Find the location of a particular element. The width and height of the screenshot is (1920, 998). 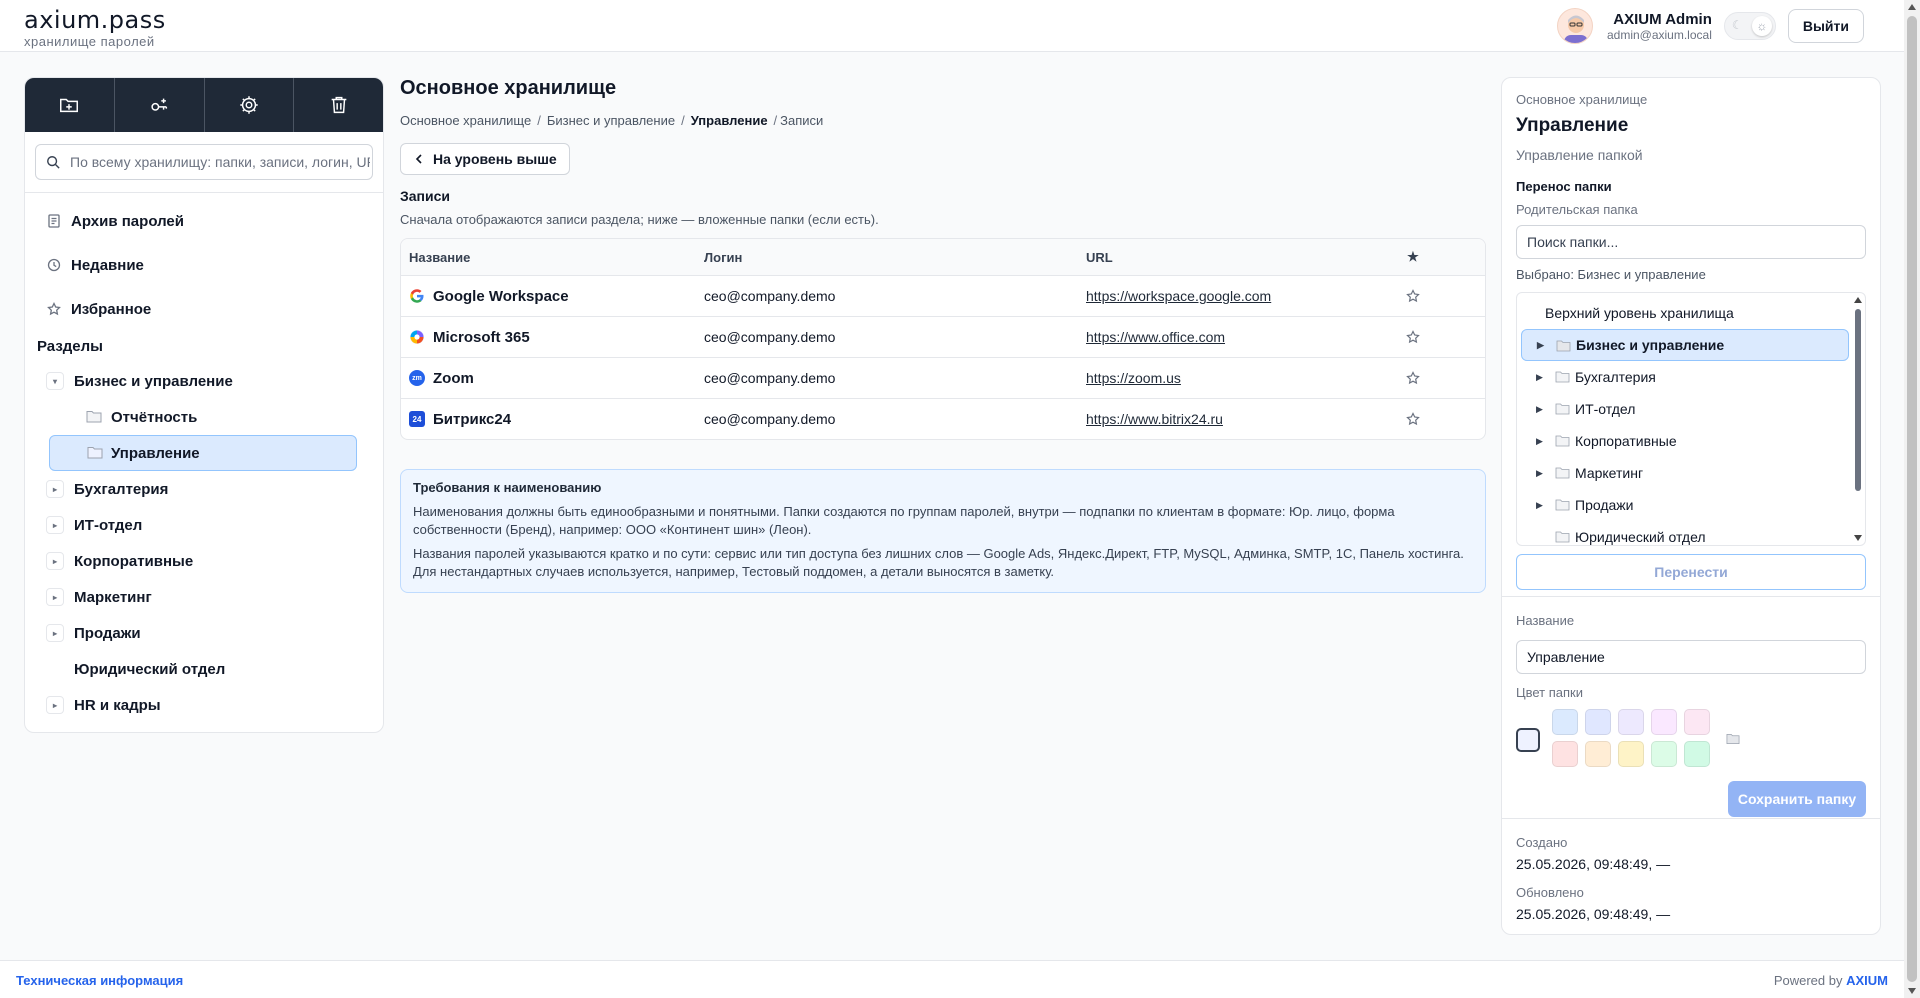

logout-button: Выйти is located at coordinates (1825, 26).